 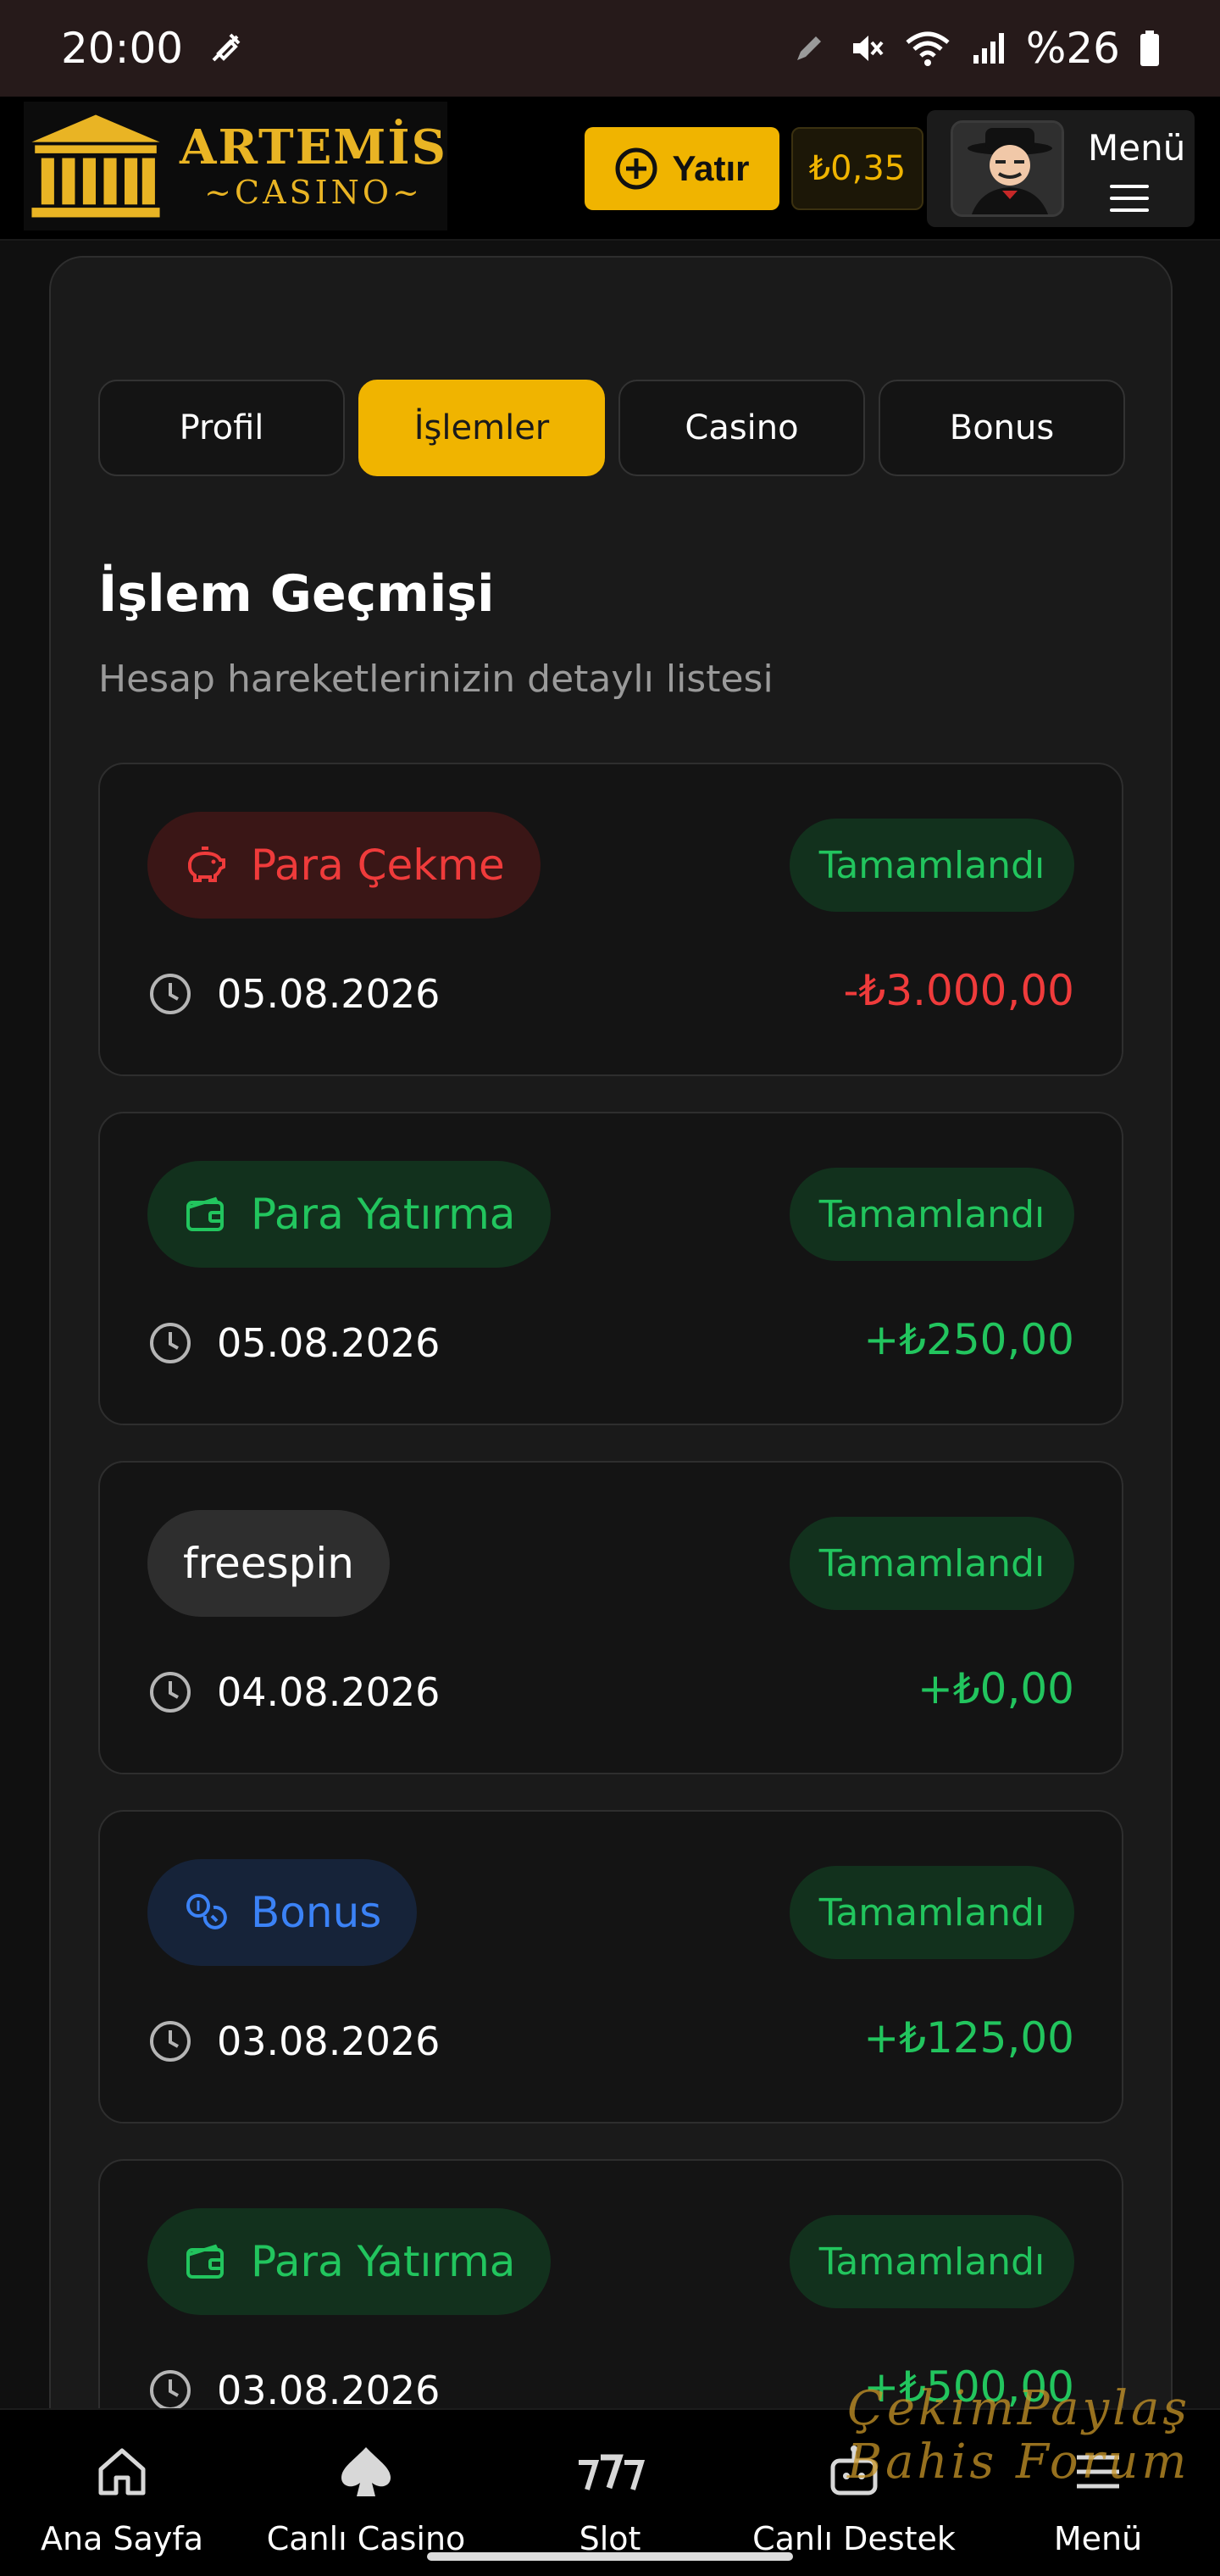 I want to click on home-indicator, so click(x=610, y=2556).